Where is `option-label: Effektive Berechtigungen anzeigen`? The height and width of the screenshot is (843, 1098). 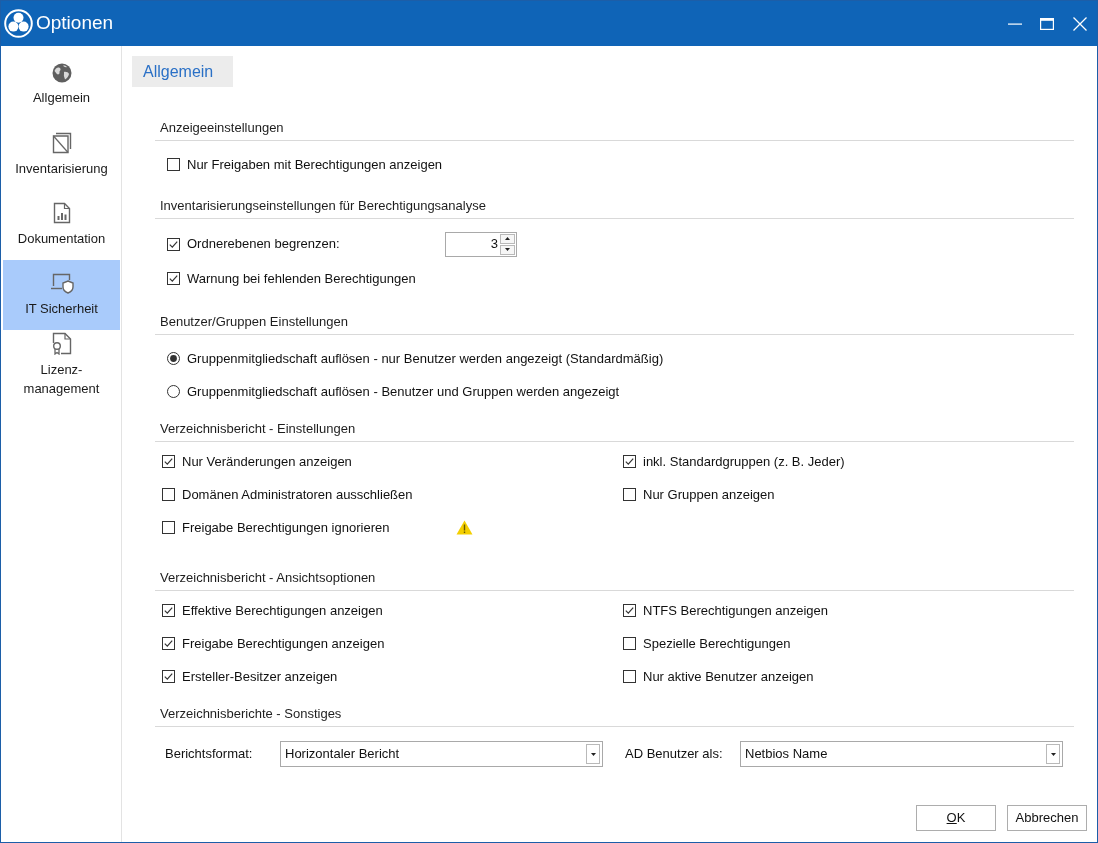
option-label: Effektive Berechtigungen anzeigen is located at coordinates (282, 610).